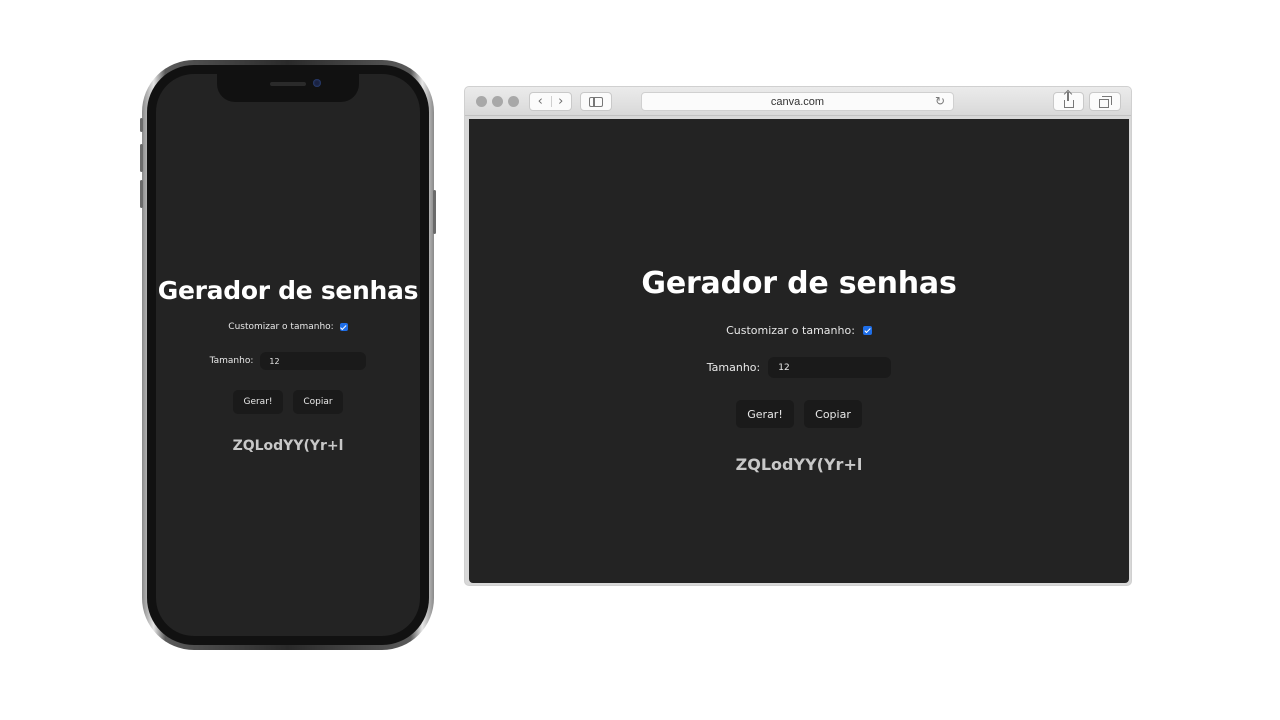 Image resolution: width=1280 pixels, height=720 pixels. I want to click on sidebar-icon, so click(596, 101).